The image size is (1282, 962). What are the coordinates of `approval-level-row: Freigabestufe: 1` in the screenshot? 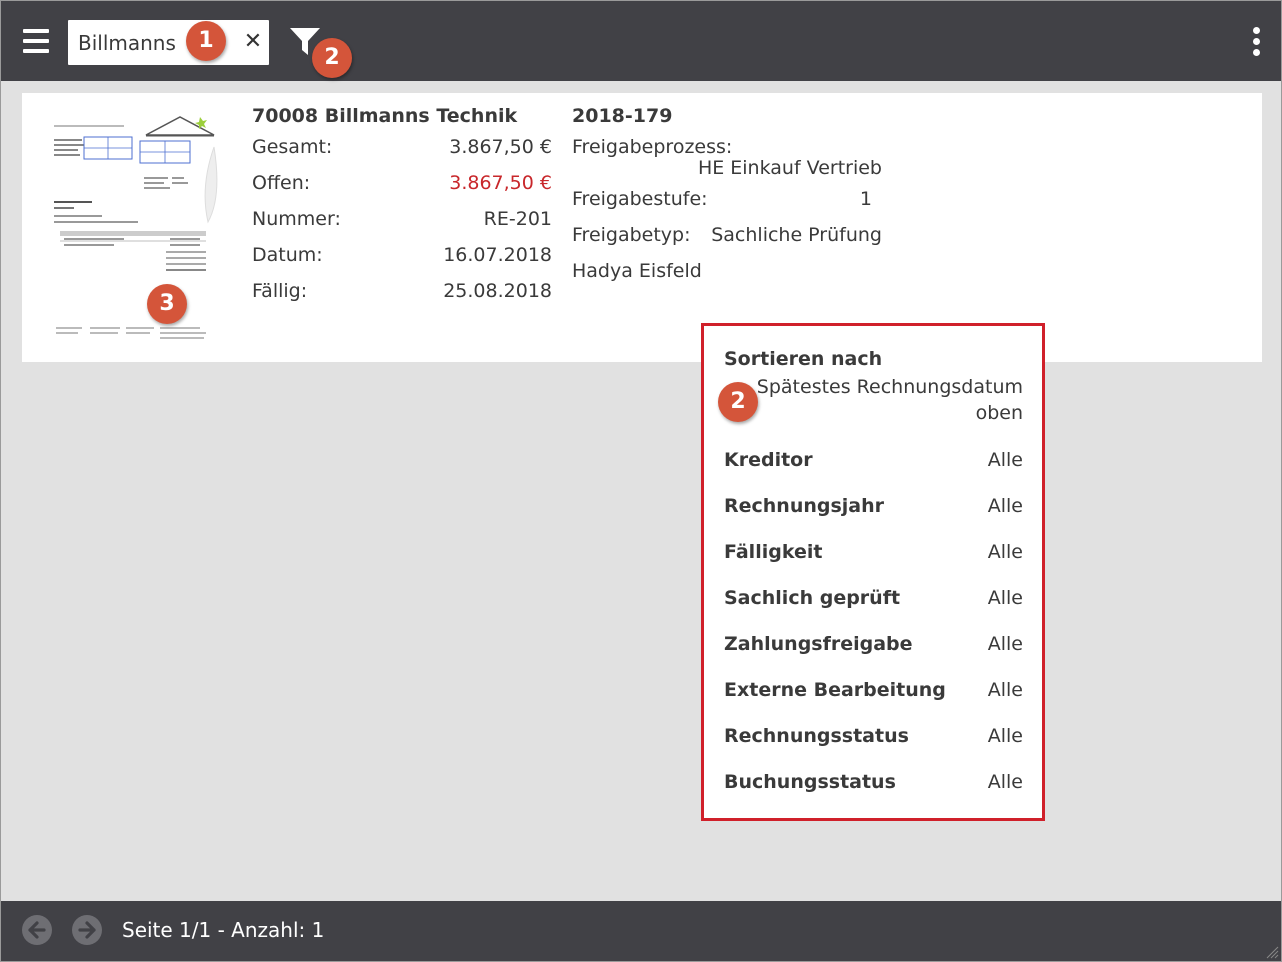 It's located at (727, 199).